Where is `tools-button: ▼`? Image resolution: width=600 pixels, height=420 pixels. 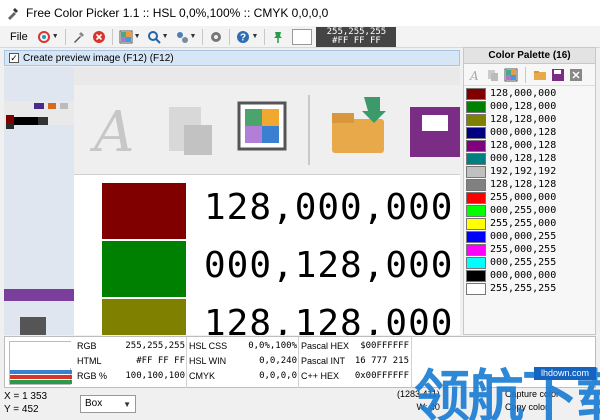 tools-button: ▼ is located at coordinates (186, 37).